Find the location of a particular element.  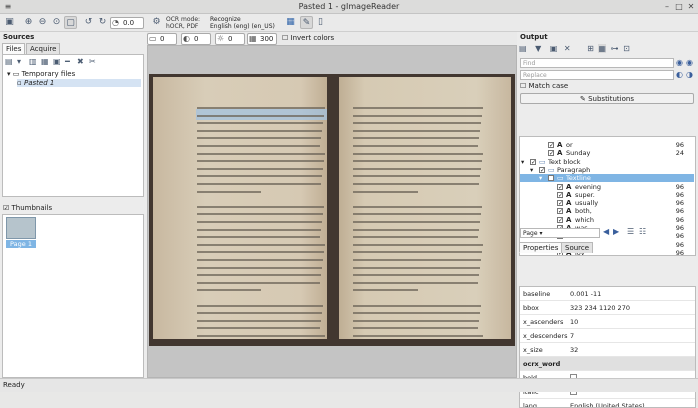

rotate-left-icon: ↺ is located at coordinates (88, 22).